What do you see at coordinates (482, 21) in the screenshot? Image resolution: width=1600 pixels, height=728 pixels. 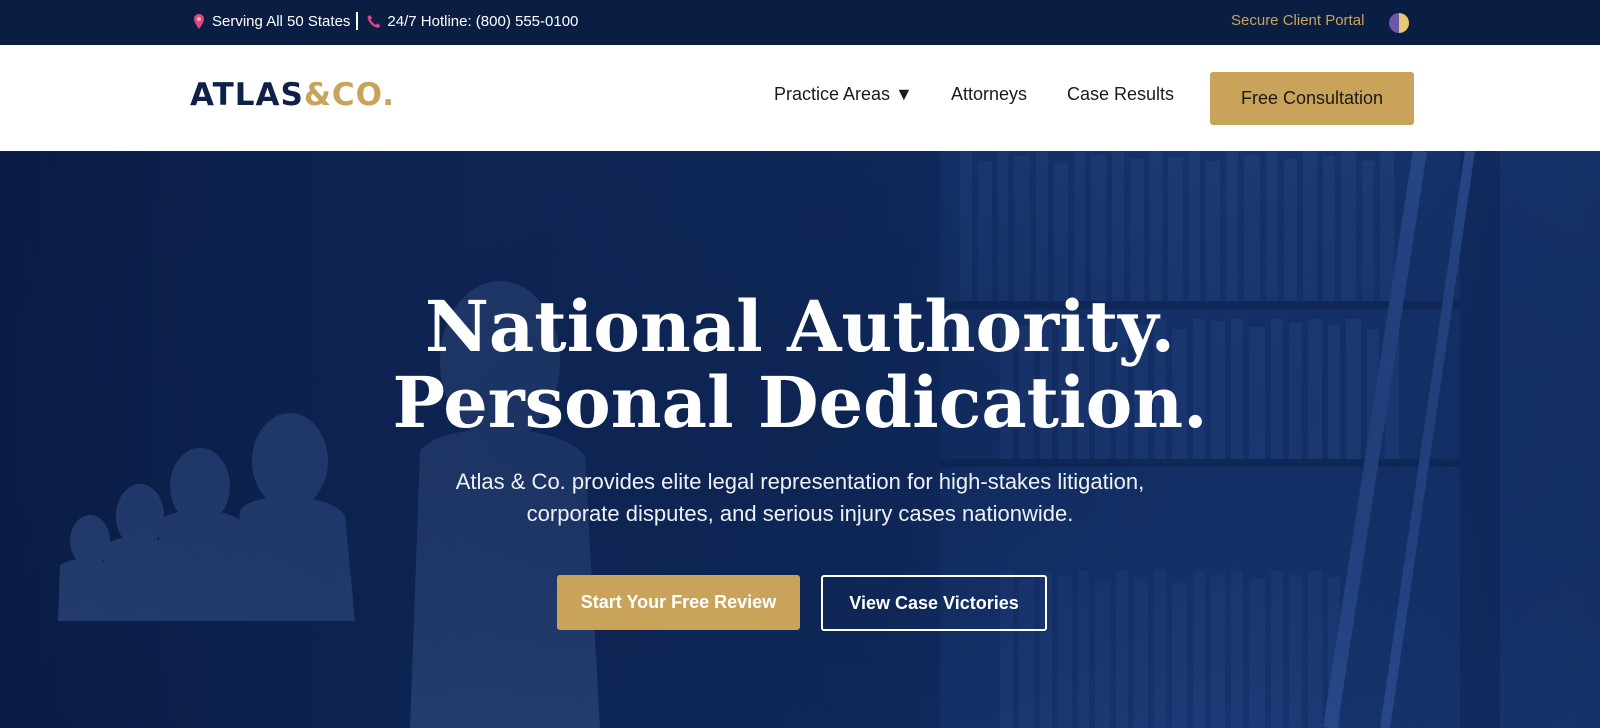 I see `hotline-link: 24/7 Hotline: (800) 555-0100` at bounding box center [482, 21].